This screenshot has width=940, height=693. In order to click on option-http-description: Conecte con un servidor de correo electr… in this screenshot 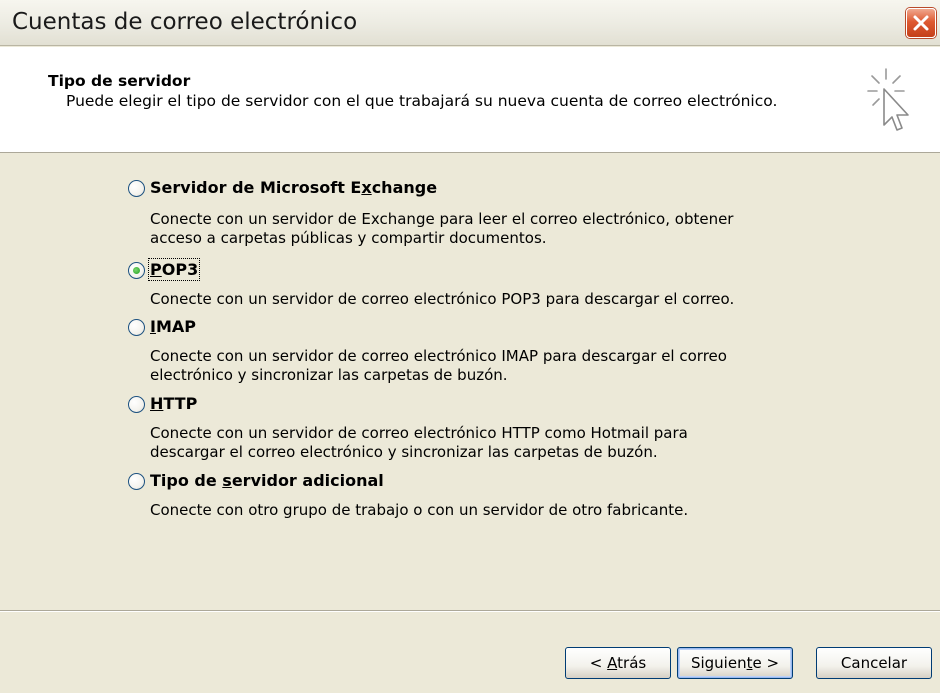, I will do `click(419, 442)`.